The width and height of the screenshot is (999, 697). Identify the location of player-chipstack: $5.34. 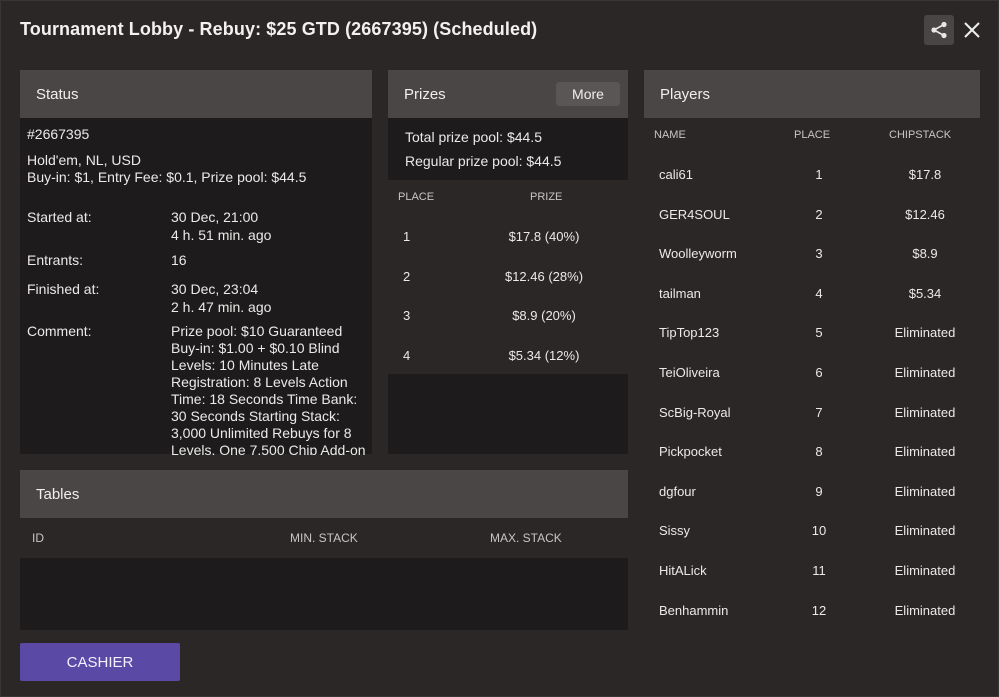
(925, 293).